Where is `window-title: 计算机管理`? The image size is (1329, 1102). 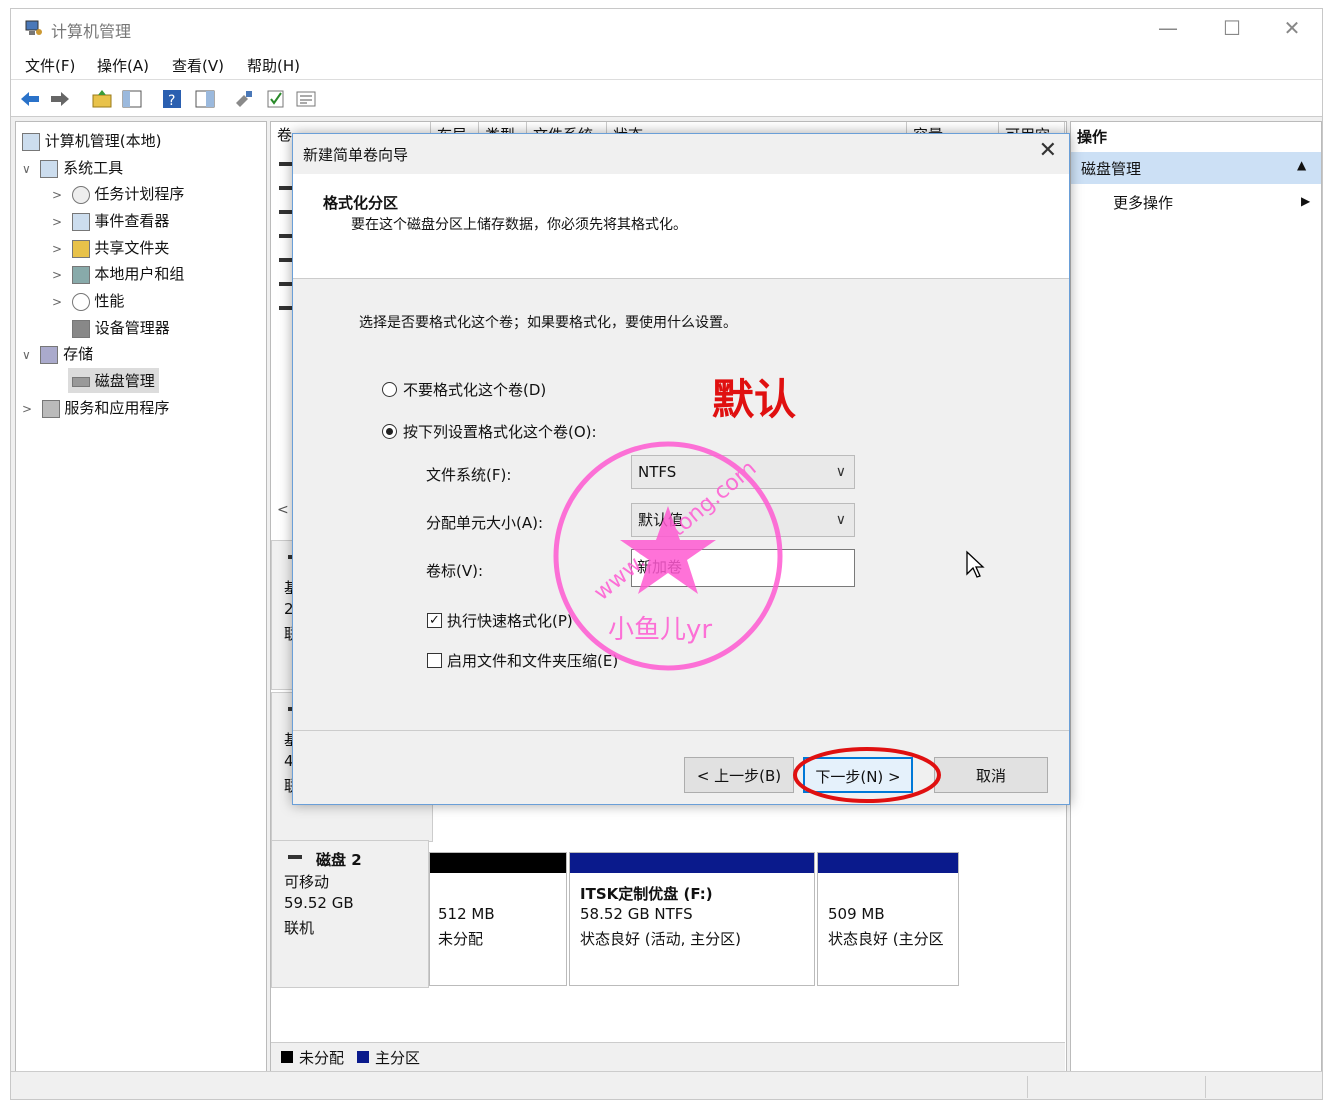
window-title: 计算机管理 is located at coordinates (91, 31).